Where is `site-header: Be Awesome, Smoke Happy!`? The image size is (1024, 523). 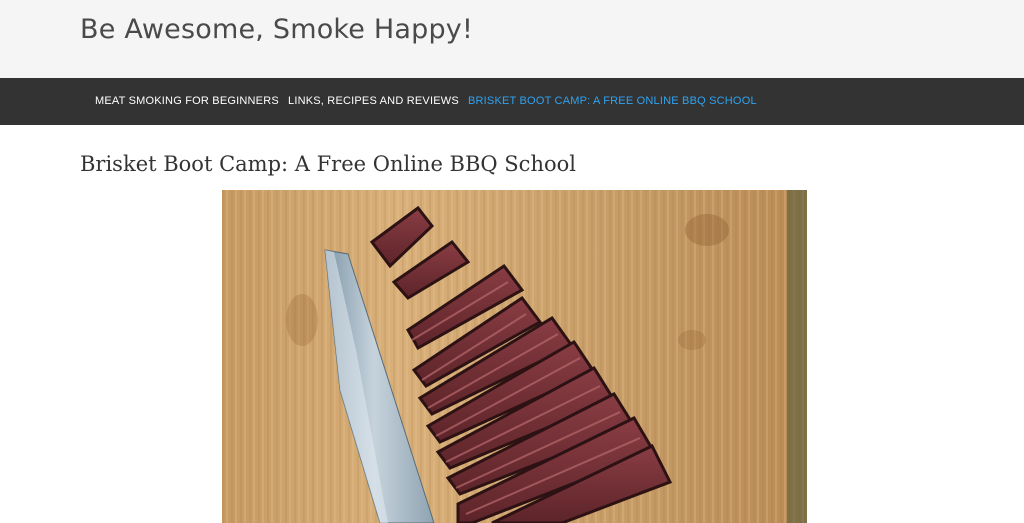
site-header: Be Awesome, Smoke Happy! is located at coordinates (512, 39).